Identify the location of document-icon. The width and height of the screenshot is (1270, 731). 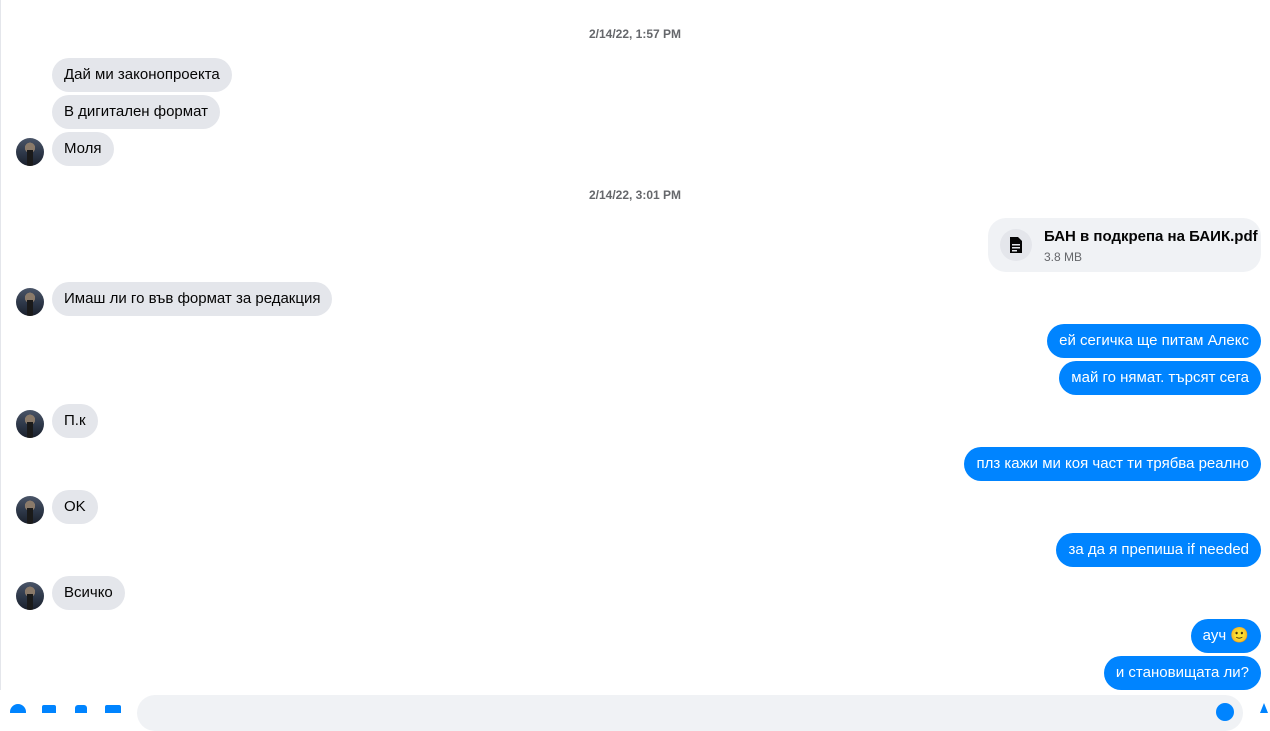
(1016, 245).